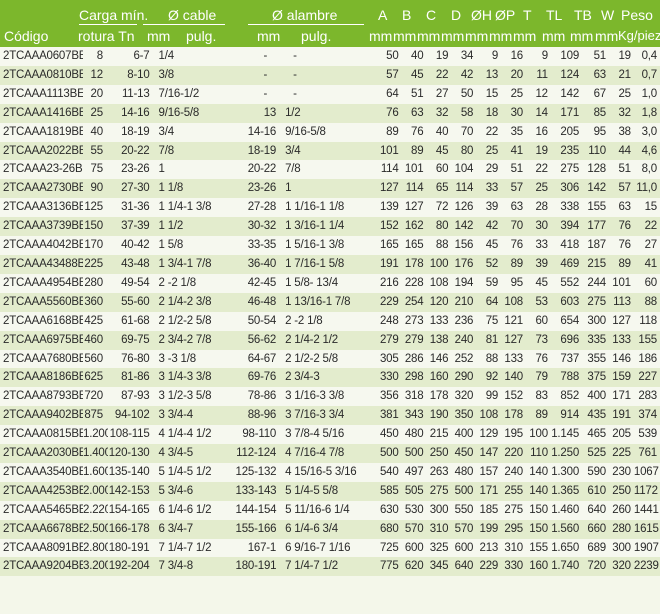 The image size is (660, 614). What do you see at coordinates (257, 491) in the screenshot?
I see `cell-alambre-mm: 133-143` at bounding box center [257, 491].